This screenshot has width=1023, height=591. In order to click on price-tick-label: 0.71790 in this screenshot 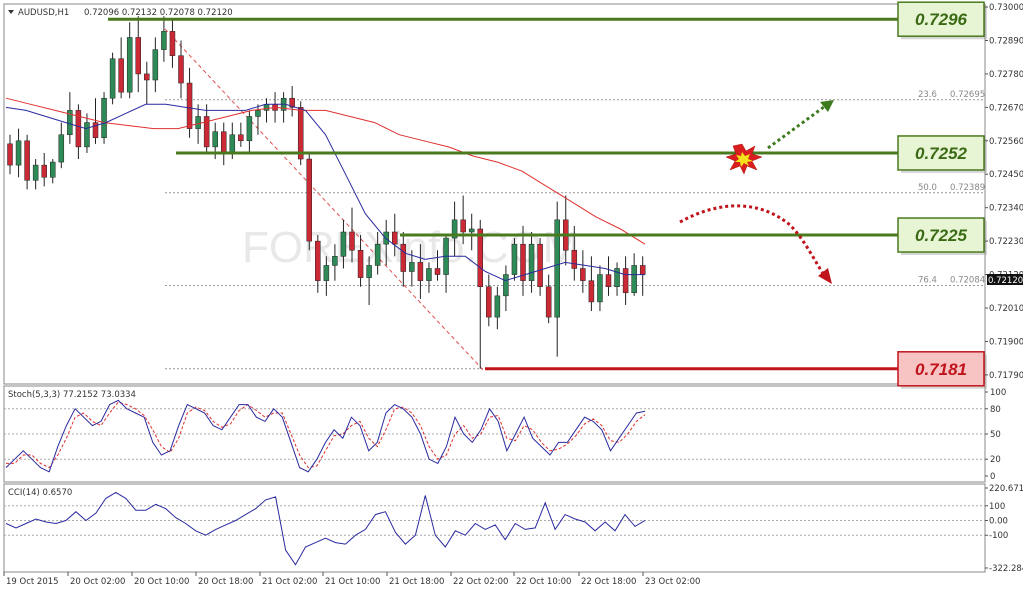, I will do `click(1006, 376)`.